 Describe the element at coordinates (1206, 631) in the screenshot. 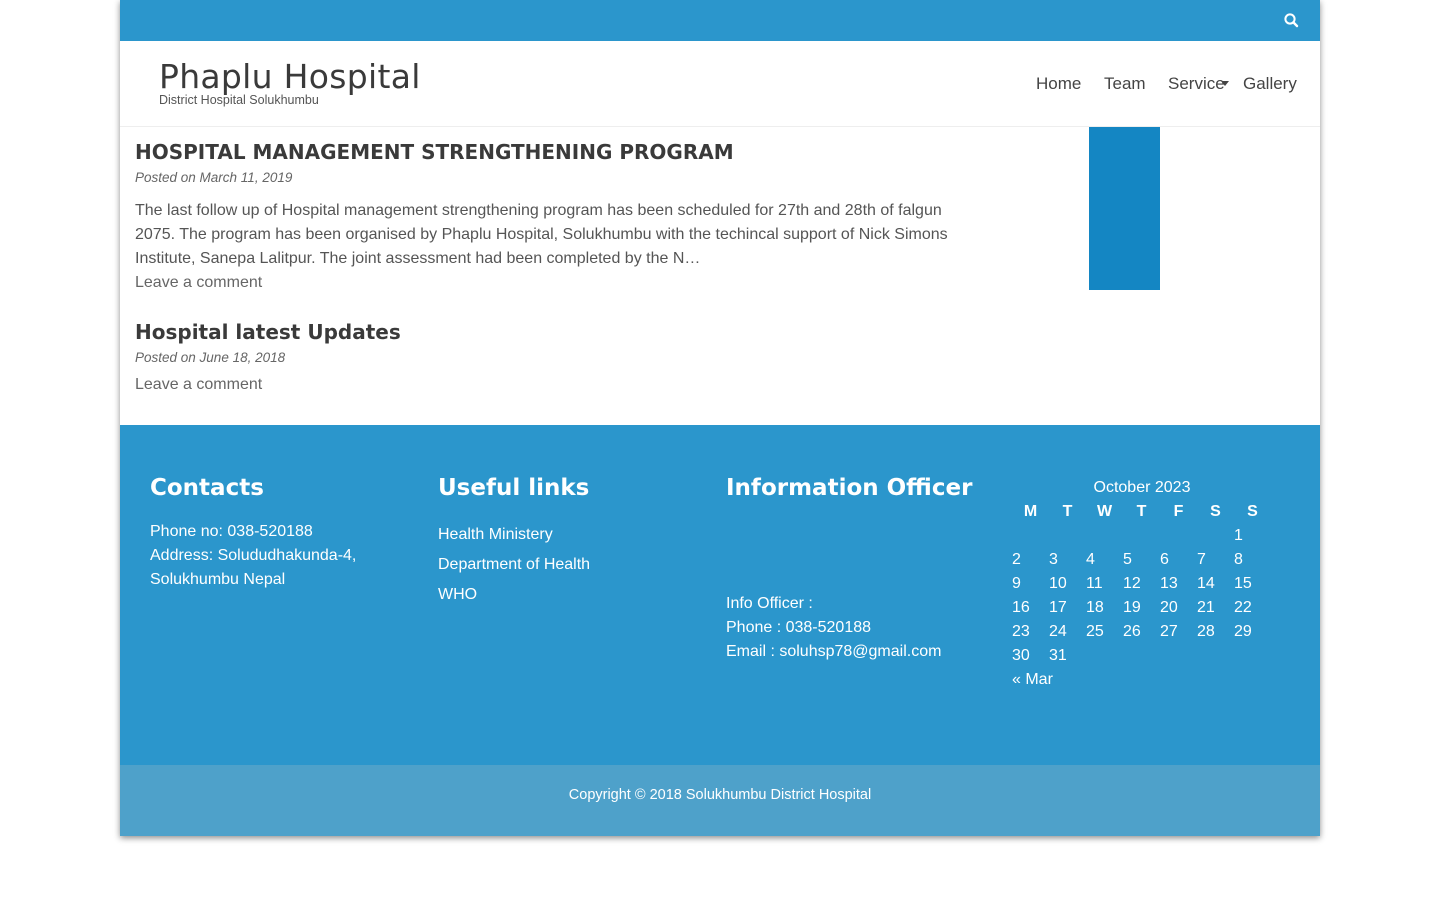

I see `calendar-day: 28` at that location.